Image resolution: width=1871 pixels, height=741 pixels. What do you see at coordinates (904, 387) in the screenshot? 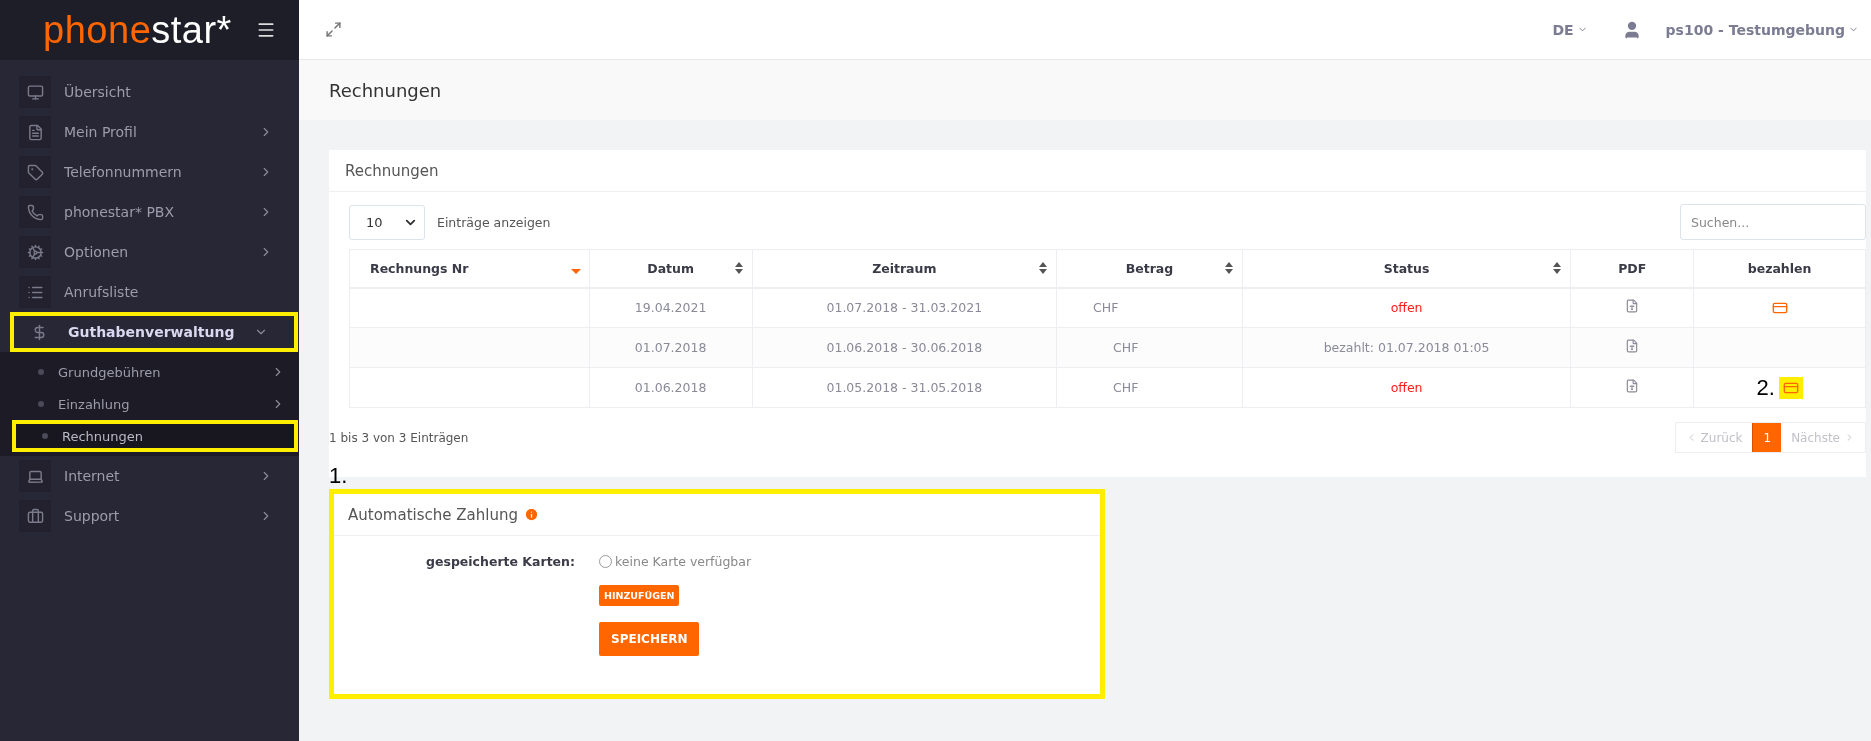
I see `table-cell: 01.05.2018 - 31.05.2018` at bounding box center [904, 387].